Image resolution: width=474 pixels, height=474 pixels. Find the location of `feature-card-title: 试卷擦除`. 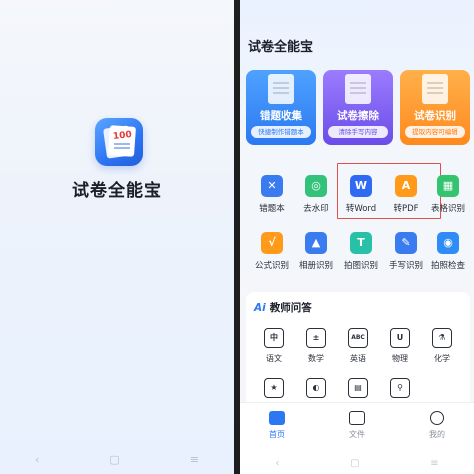

feature-card-title: 试卷擦除 is located at coordinates (358, 116).